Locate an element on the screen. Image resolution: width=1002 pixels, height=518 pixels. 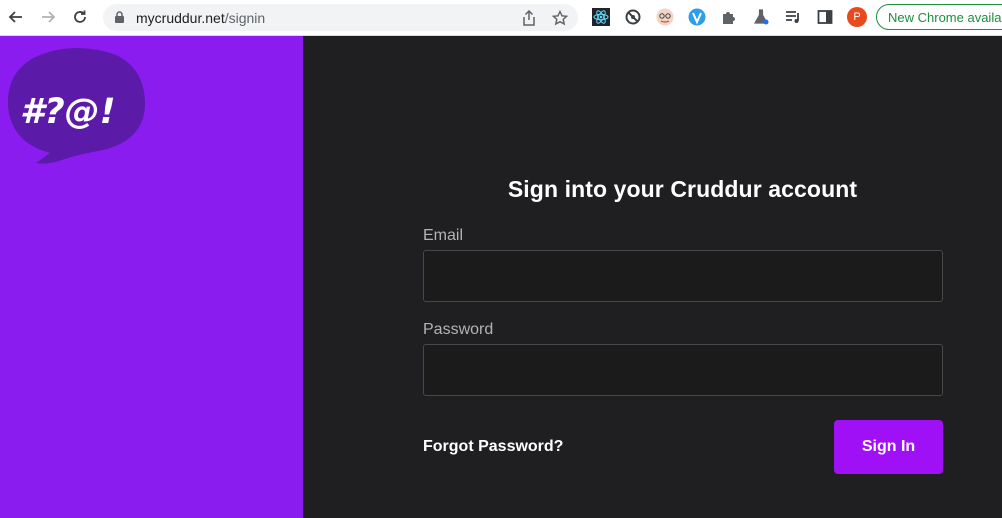
profile-avatar: P is located at coordinates (857, 17).